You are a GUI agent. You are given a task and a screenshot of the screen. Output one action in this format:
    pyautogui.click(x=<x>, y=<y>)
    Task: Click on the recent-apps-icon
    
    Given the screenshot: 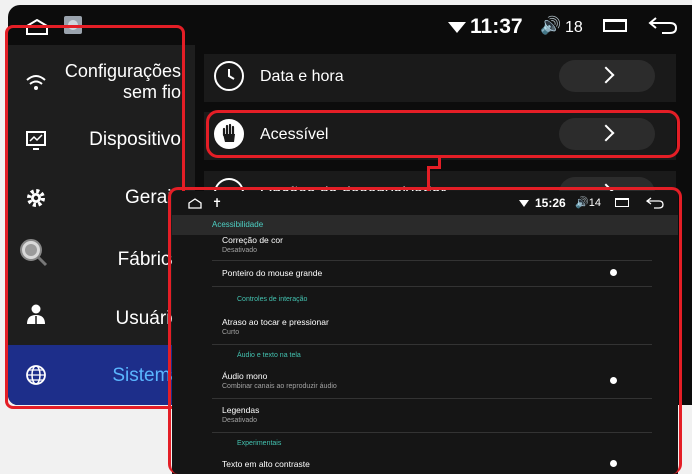 What is the action you would take?
    pyautogui.click(x=615, y=25)
    